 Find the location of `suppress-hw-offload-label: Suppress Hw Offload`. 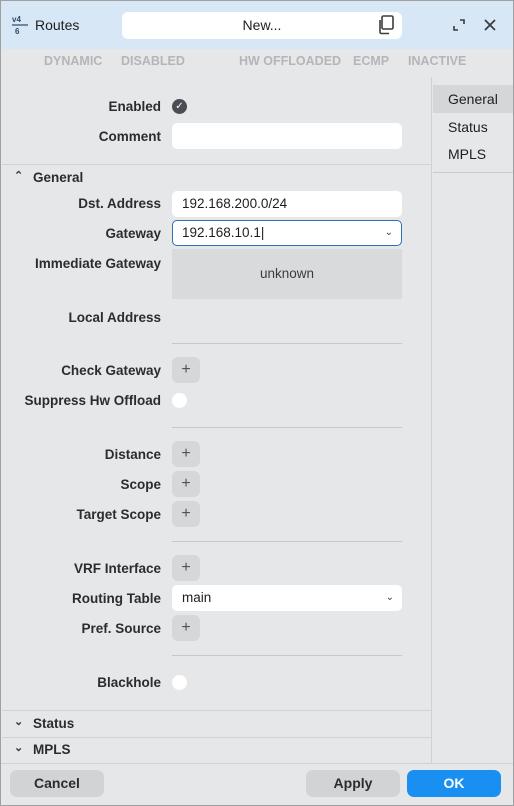

suppress-hw-offload-label: Suppress Hw Offload is located at coordinates (92, 400).